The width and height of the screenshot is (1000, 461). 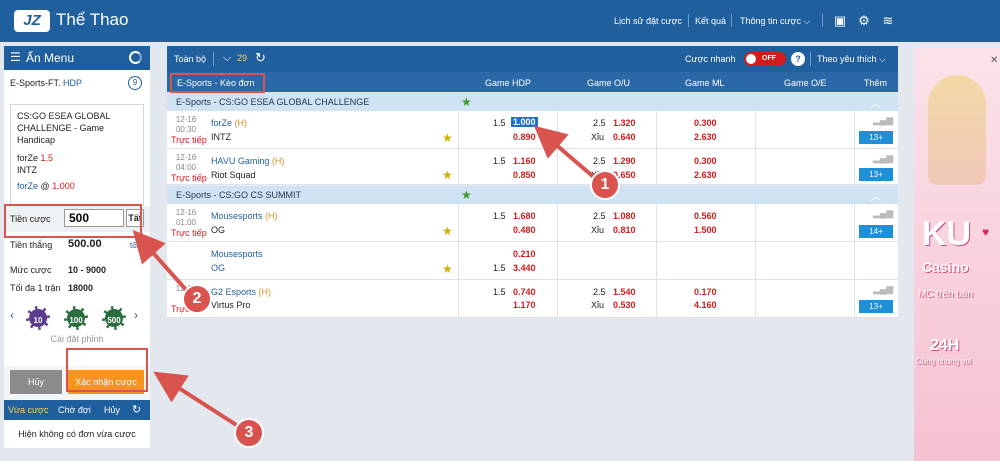 I want to click on callout-badge-1: 1, so click(x=605, y=185).